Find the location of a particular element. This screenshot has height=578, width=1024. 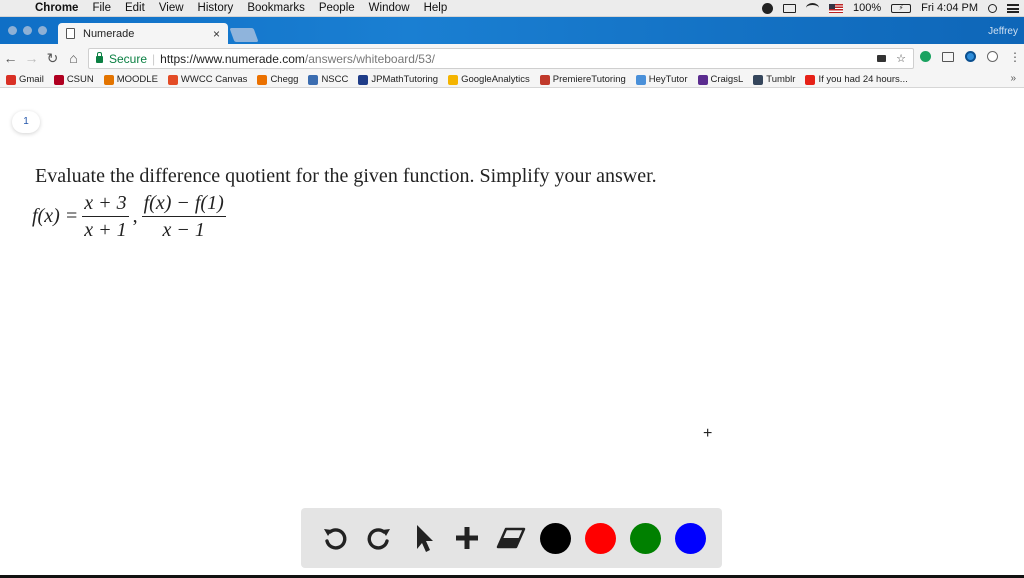

window-controls is located at coordinates (27, 30).